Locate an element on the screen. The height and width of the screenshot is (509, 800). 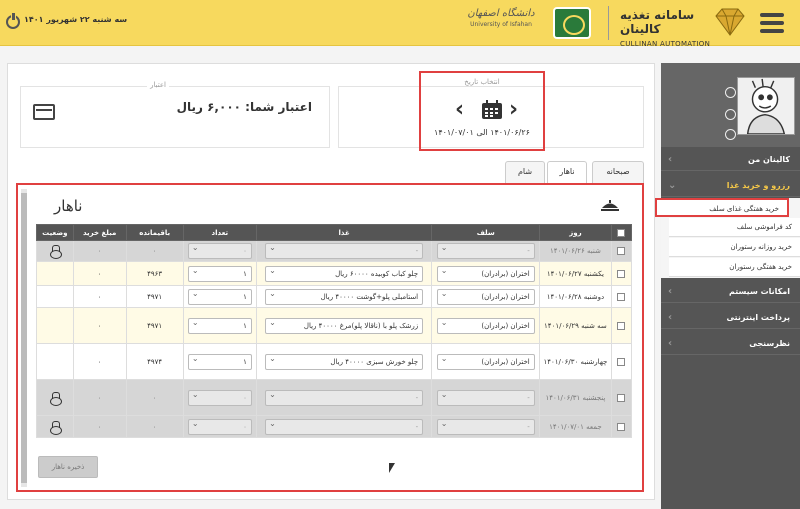
cell-remain: ۴۹۷۴ is located at coordinates (154, 361).